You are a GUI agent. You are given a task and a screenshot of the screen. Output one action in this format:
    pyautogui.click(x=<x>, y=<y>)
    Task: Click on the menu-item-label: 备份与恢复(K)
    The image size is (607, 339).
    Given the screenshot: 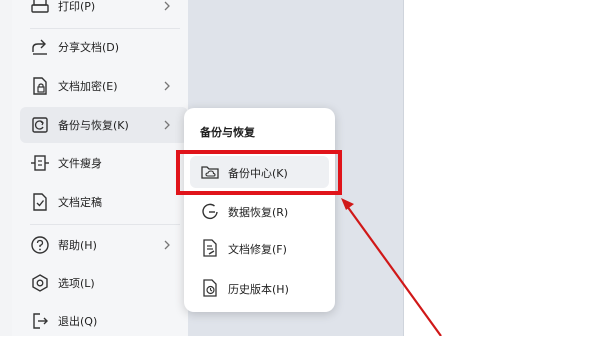 What is the action you would take?
    pyautogui.click(x=93, y=125)
    